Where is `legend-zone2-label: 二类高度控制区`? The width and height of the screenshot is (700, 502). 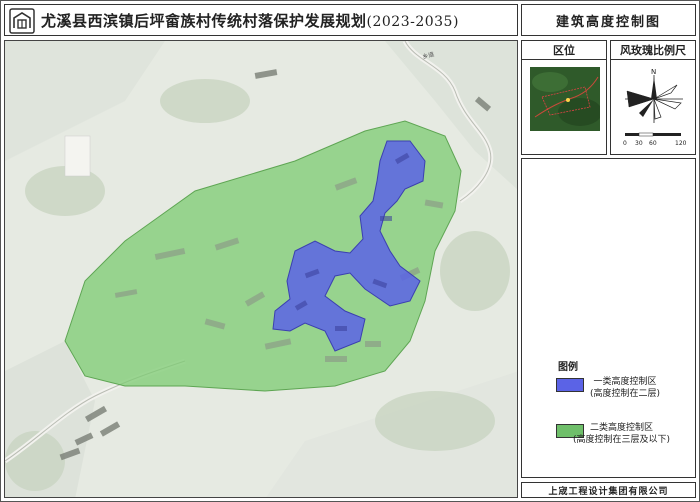 legend-zone2-label: 二类高度控制区 is located at coordinates (622, 428).